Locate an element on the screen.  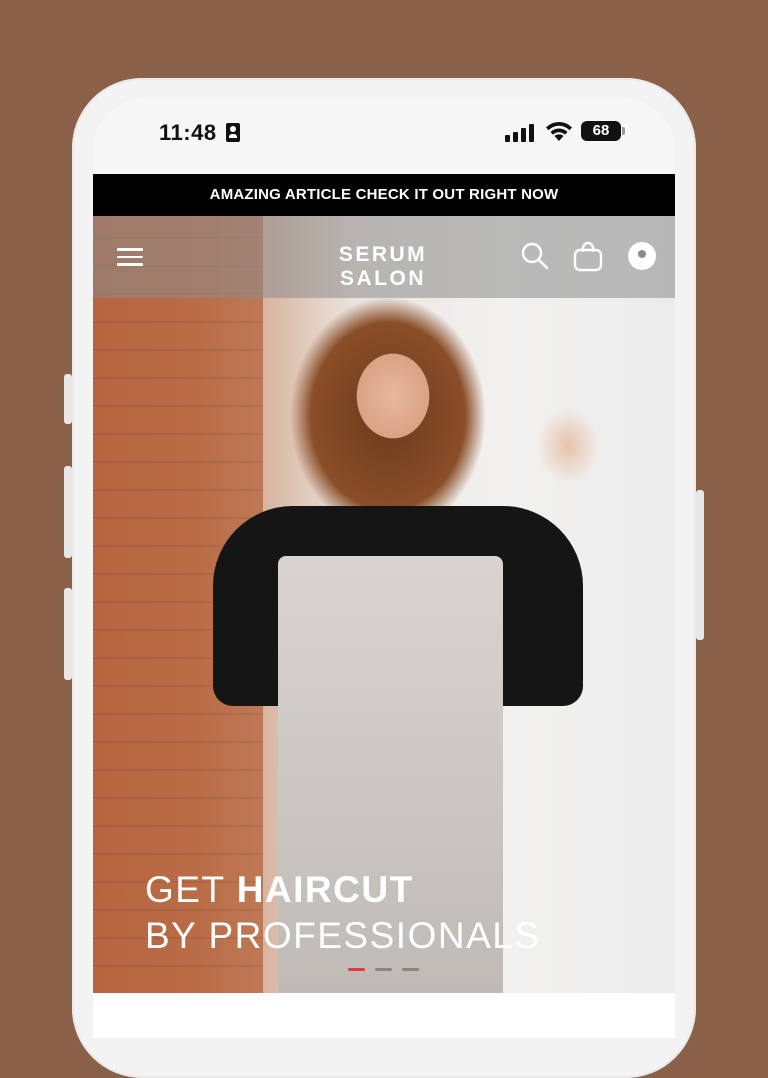
phone-volume-down is located at coordinates (68, 634).